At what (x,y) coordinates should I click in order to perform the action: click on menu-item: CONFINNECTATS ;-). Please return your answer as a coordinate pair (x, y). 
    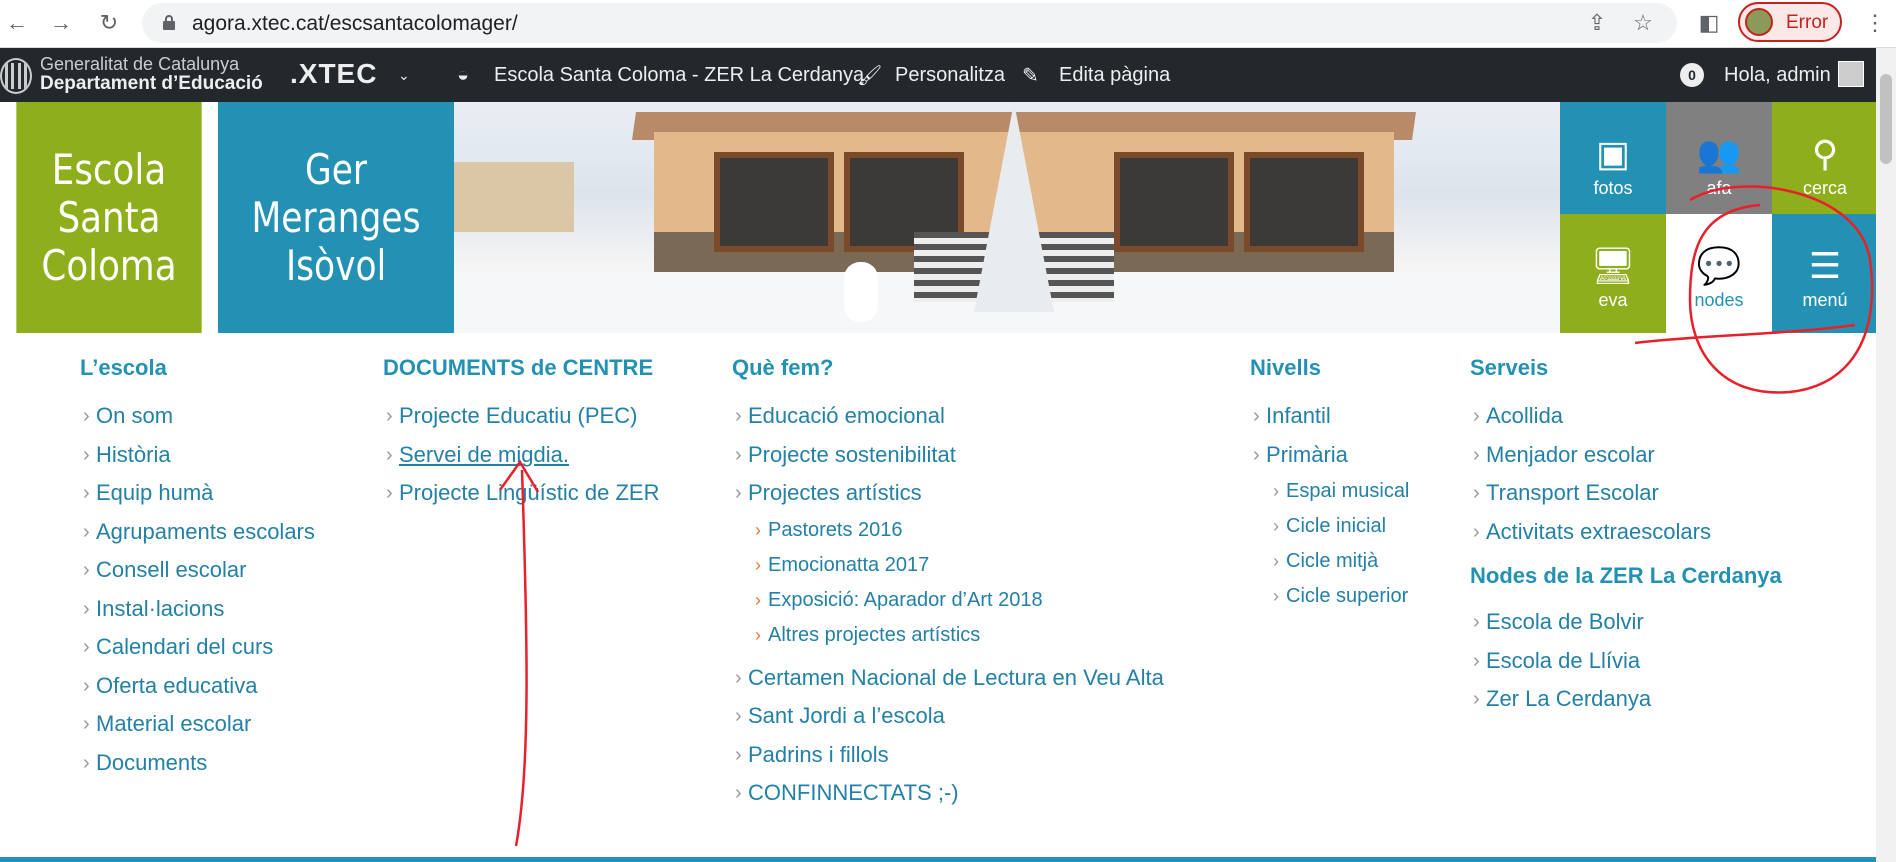
    Looking at the image, I should click on (948, 793).